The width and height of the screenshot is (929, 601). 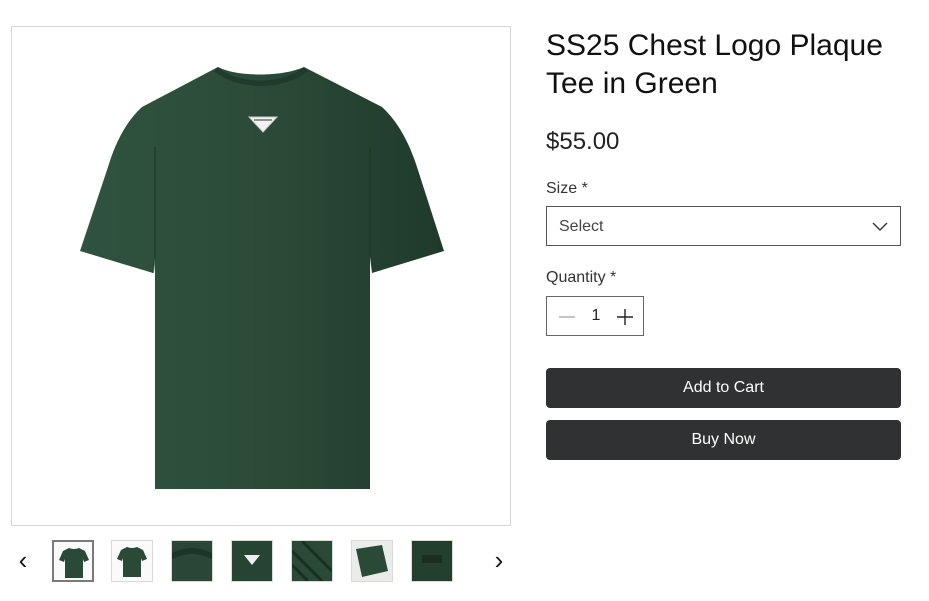 I want to click on add-to-cart-button: Add to Cart, so click(x=723, y=388).